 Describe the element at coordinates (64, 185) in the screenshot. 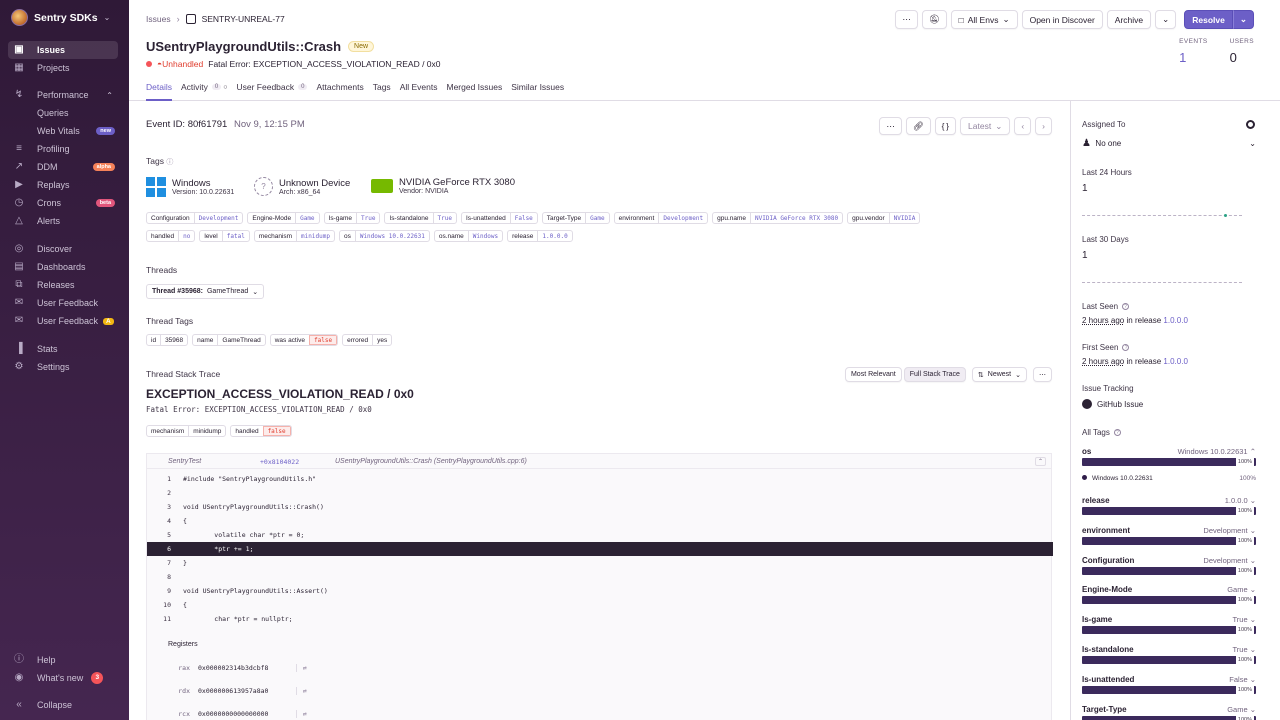

I see `sidebar-item-replays: ▶ Replays` at that location.